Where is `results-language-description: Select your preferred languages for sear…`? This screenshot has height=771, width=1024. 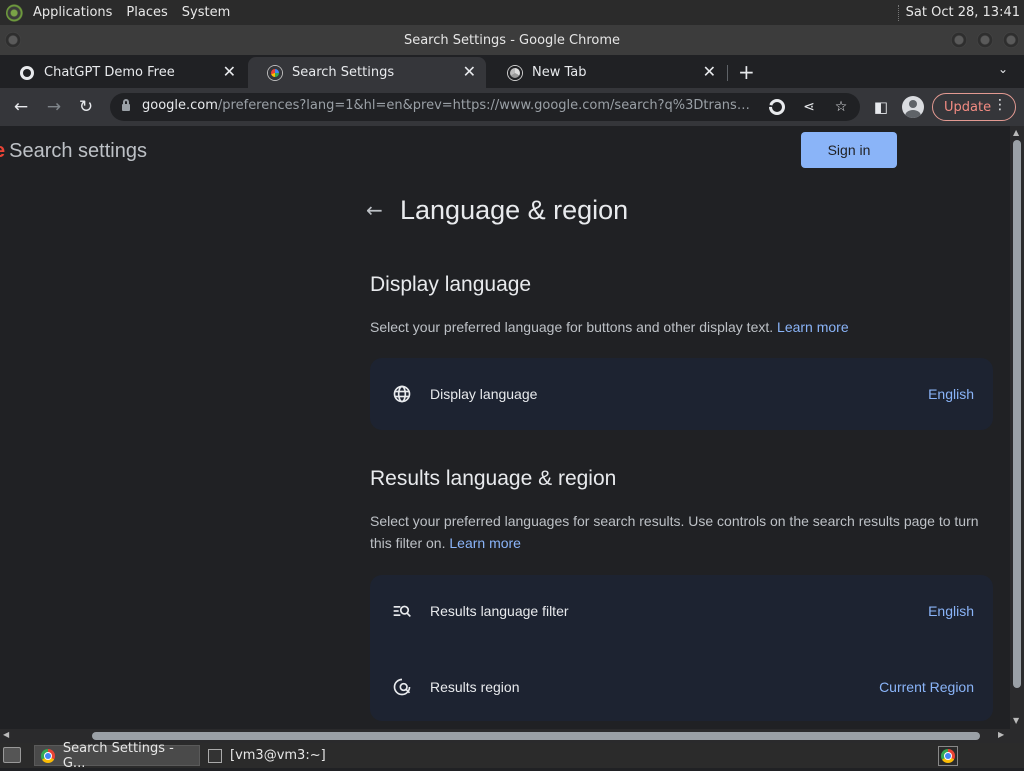 results-language-description: Select your preferred languages for sear… is located at coordinates (680, 532).